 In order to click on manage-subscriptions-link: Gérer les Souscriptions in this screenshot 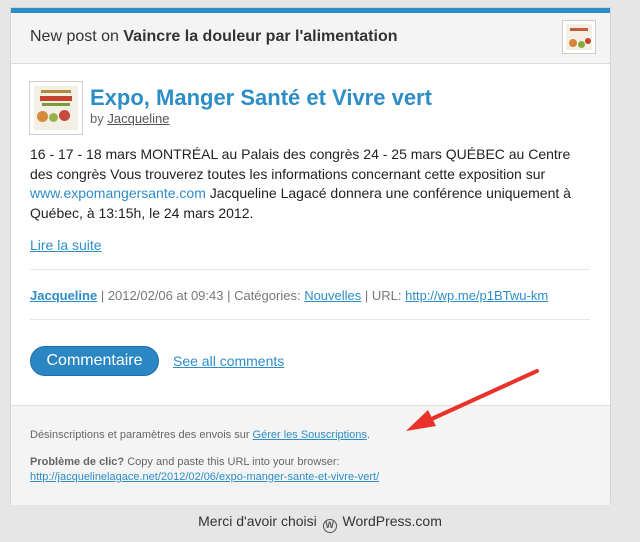, I will do `click(310, 435)`.